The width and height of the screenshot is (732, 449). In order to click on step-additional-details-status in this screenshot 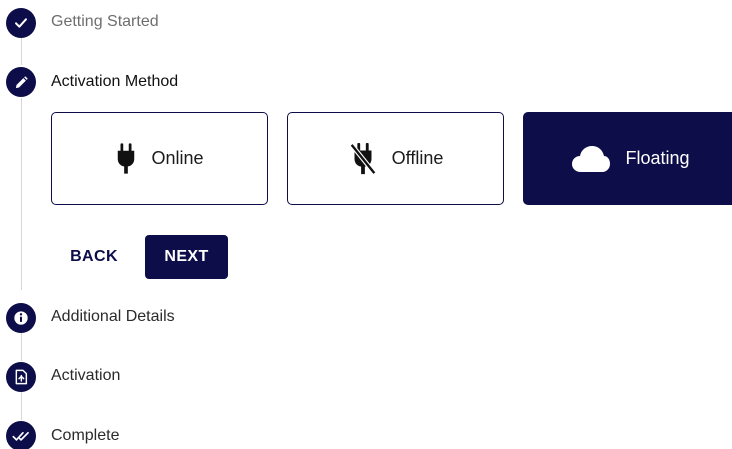, I will do `click(21, 318)`.